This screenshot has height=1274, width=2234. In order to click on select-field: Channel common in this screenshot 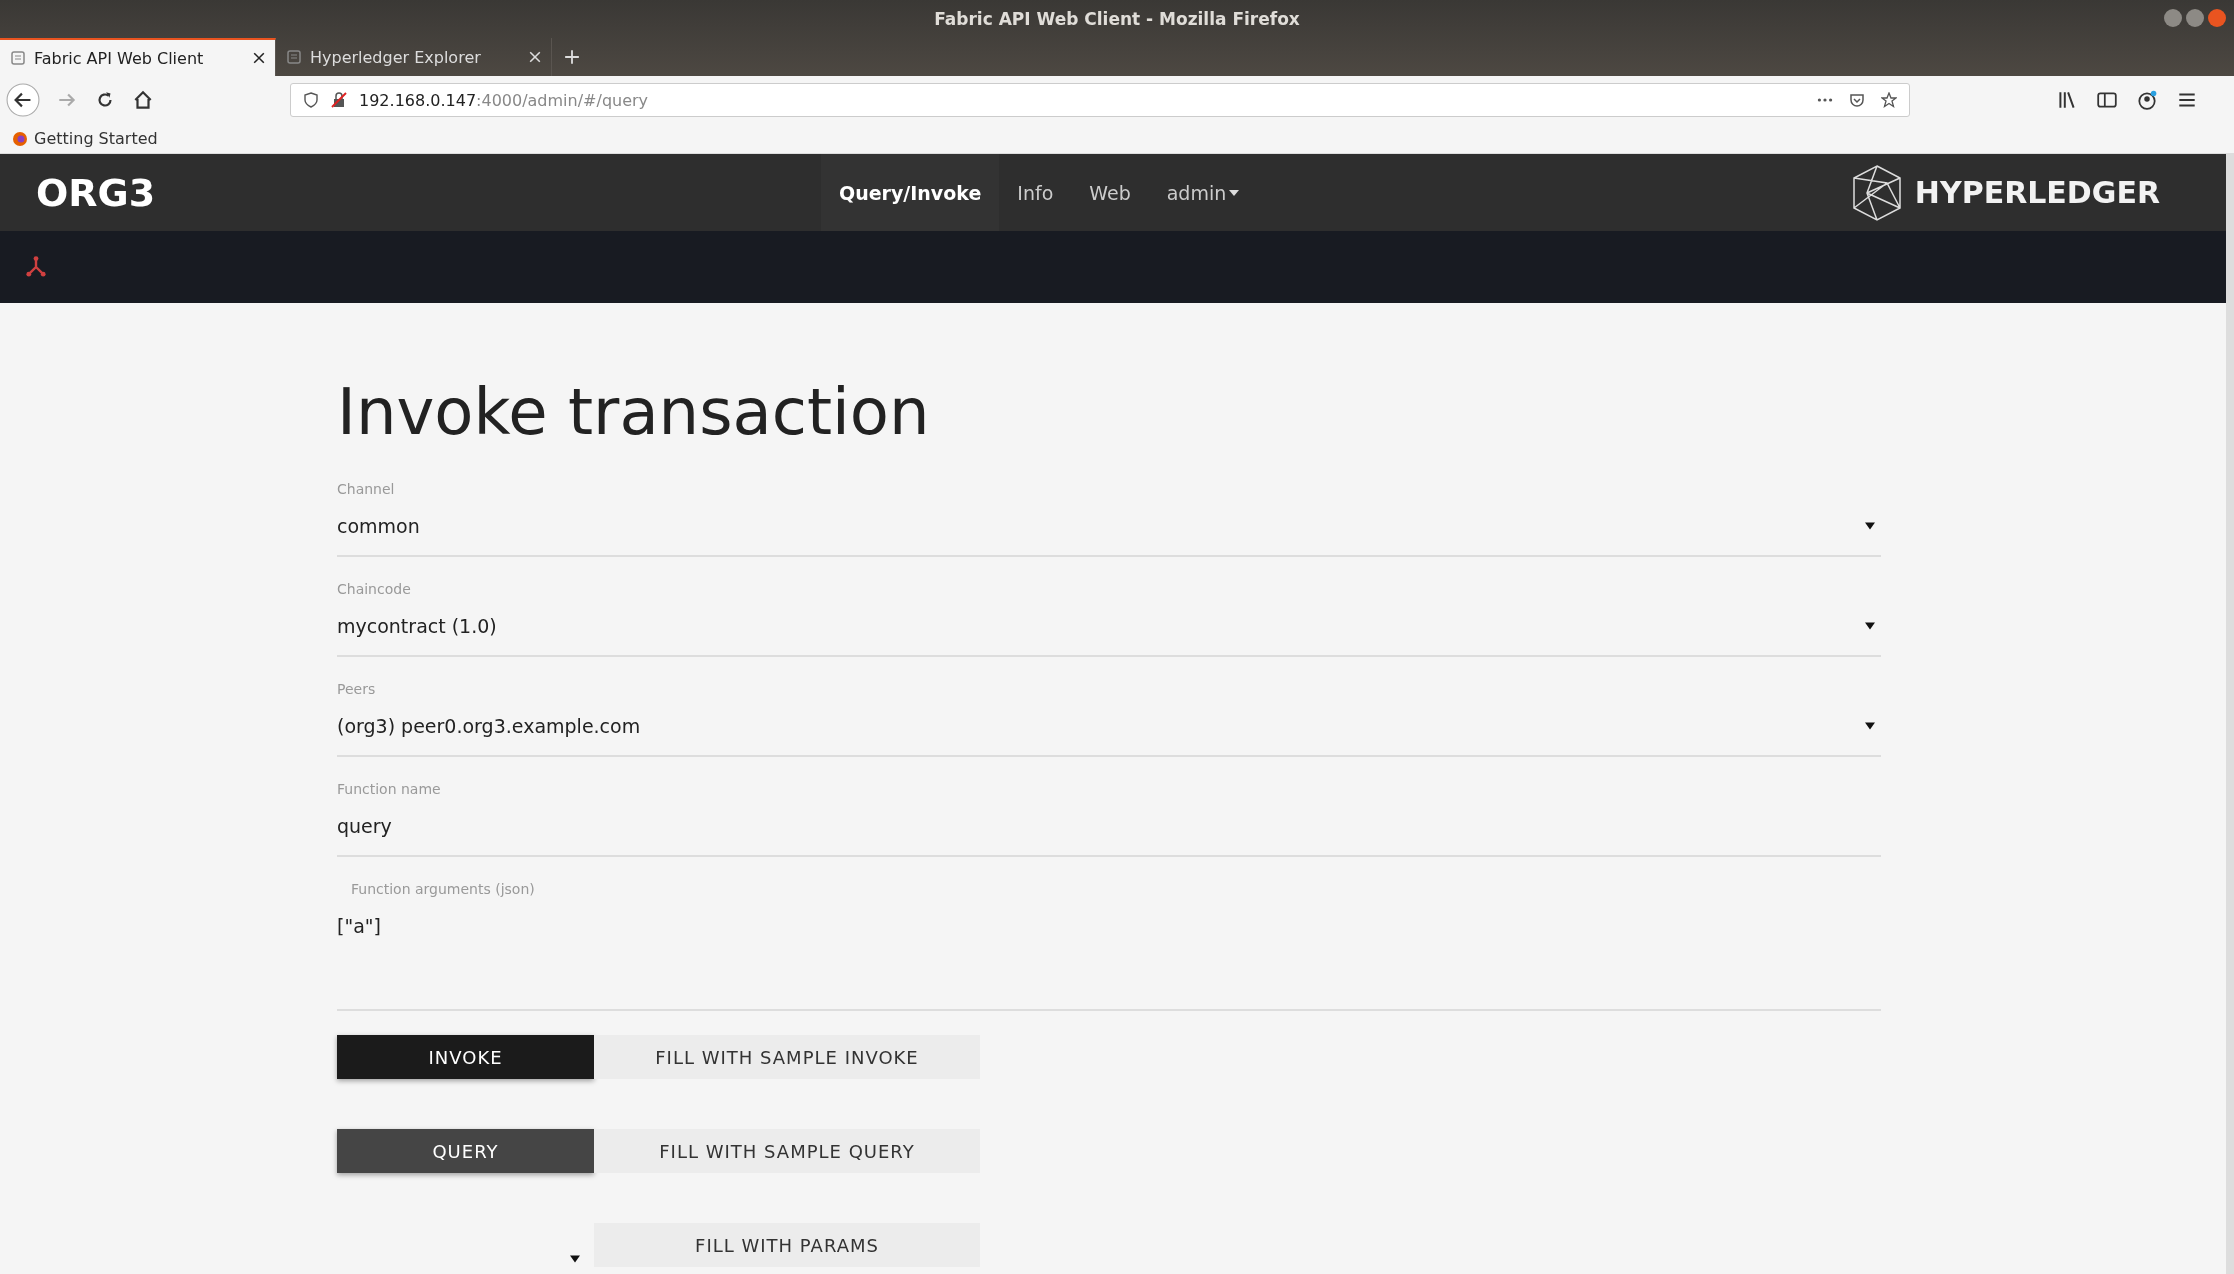, I will do `click(1109, 519)`.